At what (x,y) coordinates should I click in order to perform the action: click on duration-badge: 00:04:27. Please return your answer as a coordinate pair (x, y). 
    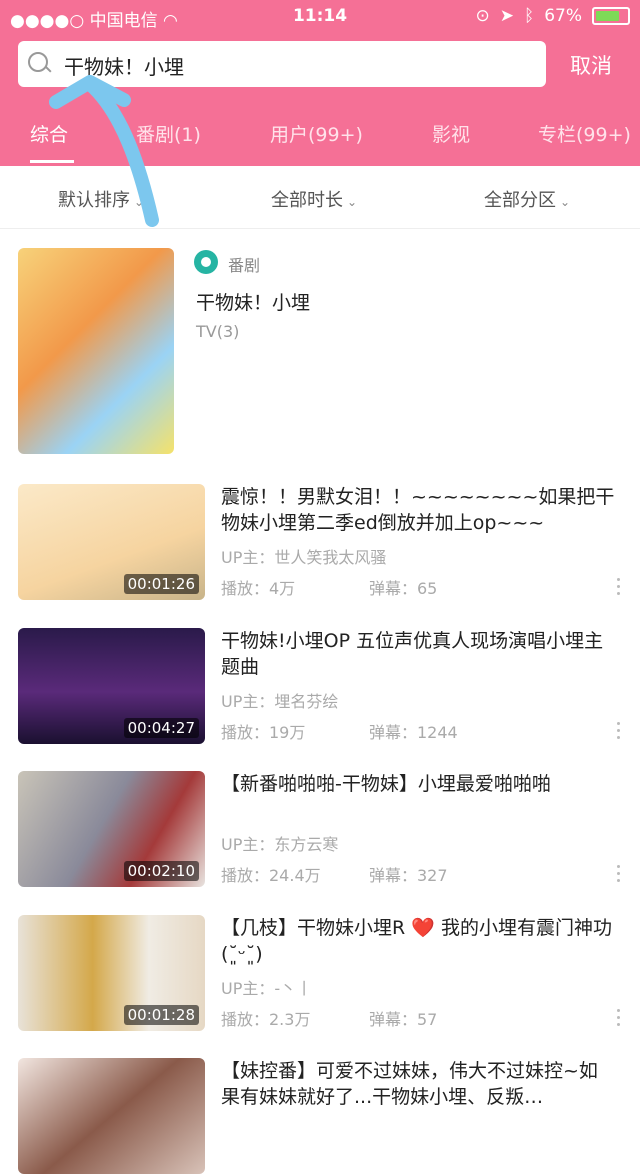
    Looking at the image, I should click on (161, 728).